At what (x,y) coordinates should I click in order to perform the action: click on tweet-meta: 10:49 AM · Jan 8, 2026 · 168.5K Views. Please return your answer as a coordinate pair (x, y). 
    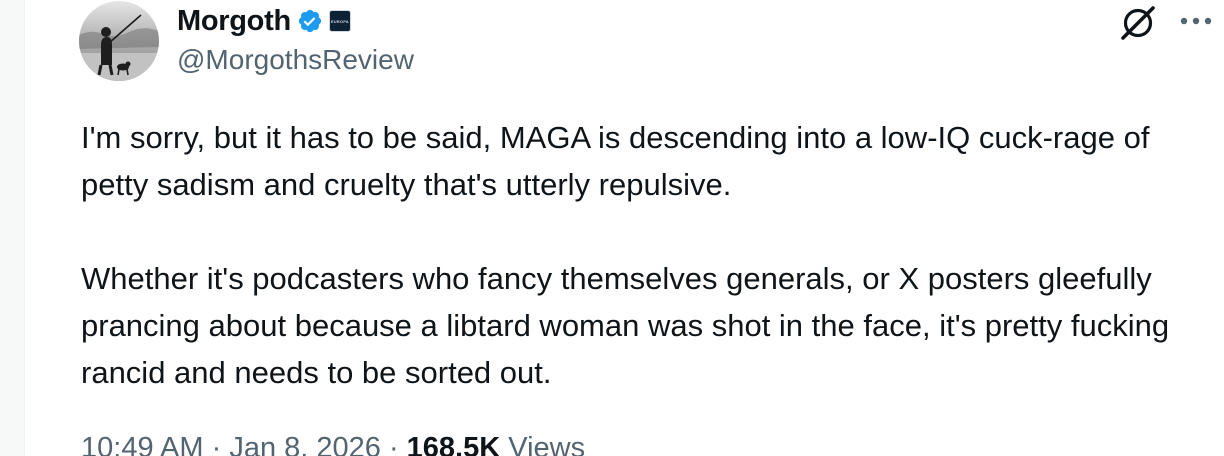
    Looking at the image, I should click on (333, 444).